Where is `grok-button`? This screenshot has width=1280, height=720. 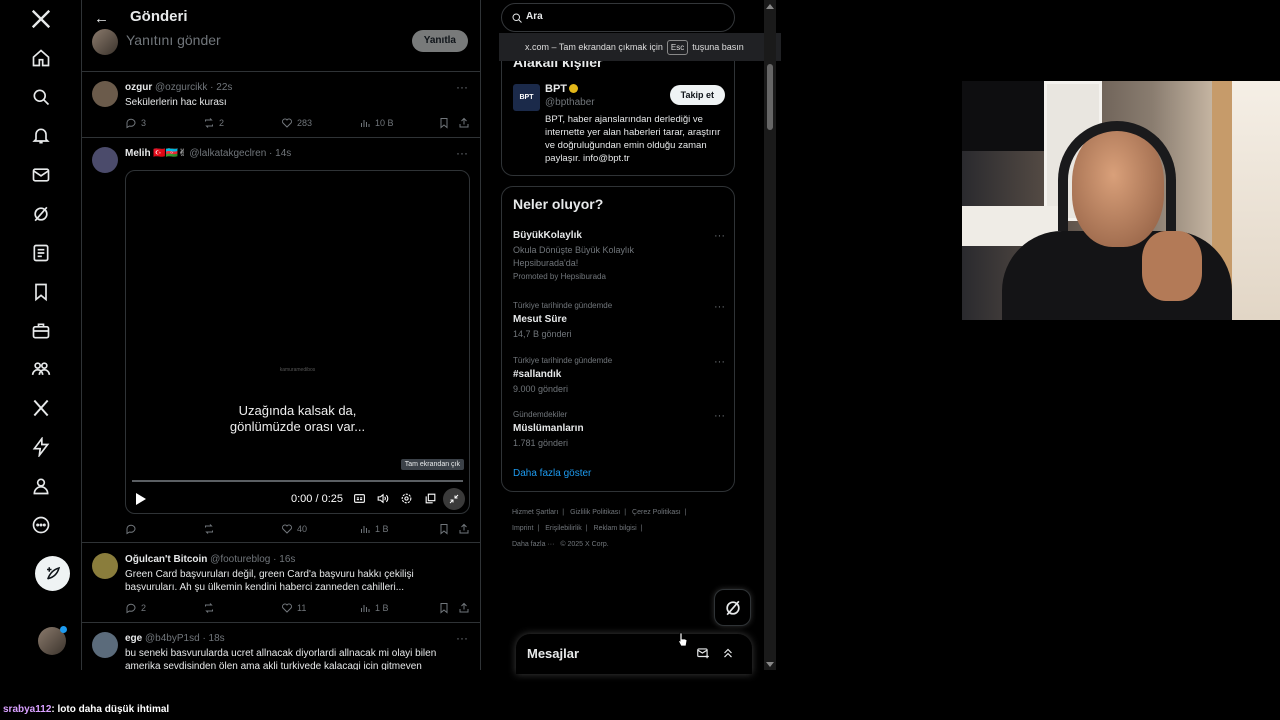 grok-button is located at coordinates (732, 607).